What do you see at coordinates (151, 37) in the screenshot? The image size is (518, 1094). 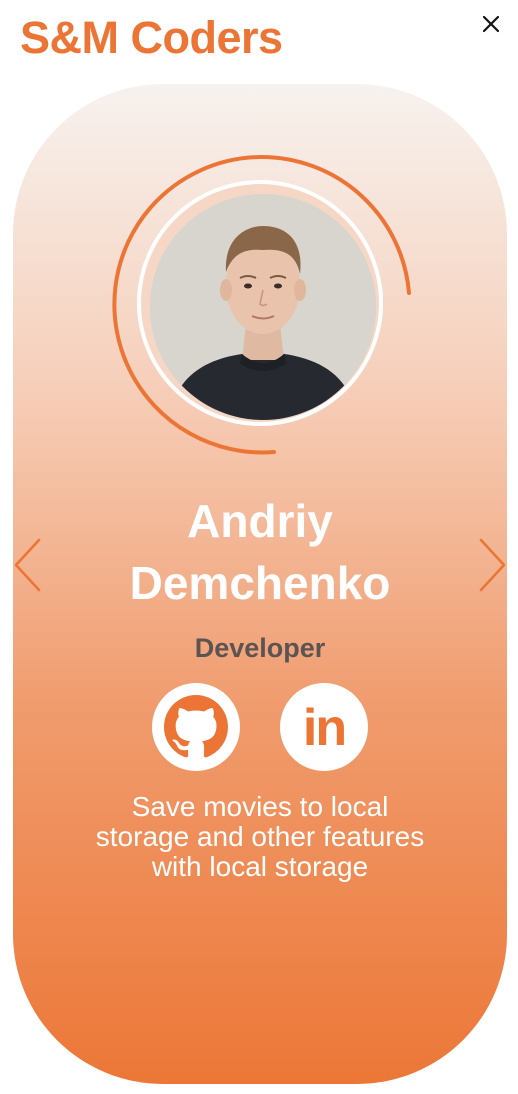 I see `brand-title: S&M Coders` at bounding box center [151, 37].